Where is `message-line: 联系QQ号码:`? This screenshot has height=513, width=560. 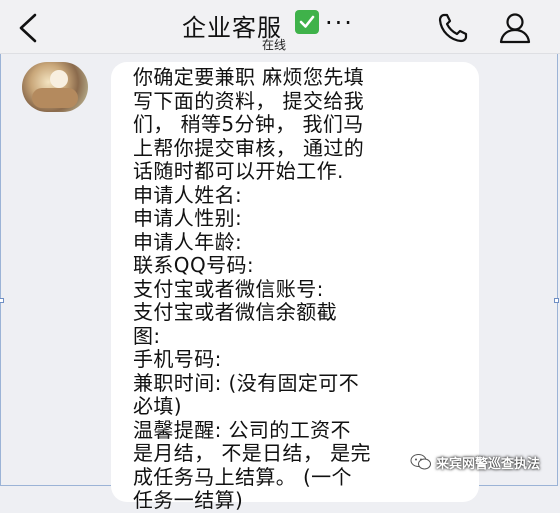 message-line: 联系QQ号码: is located at coordinates (194, 265).